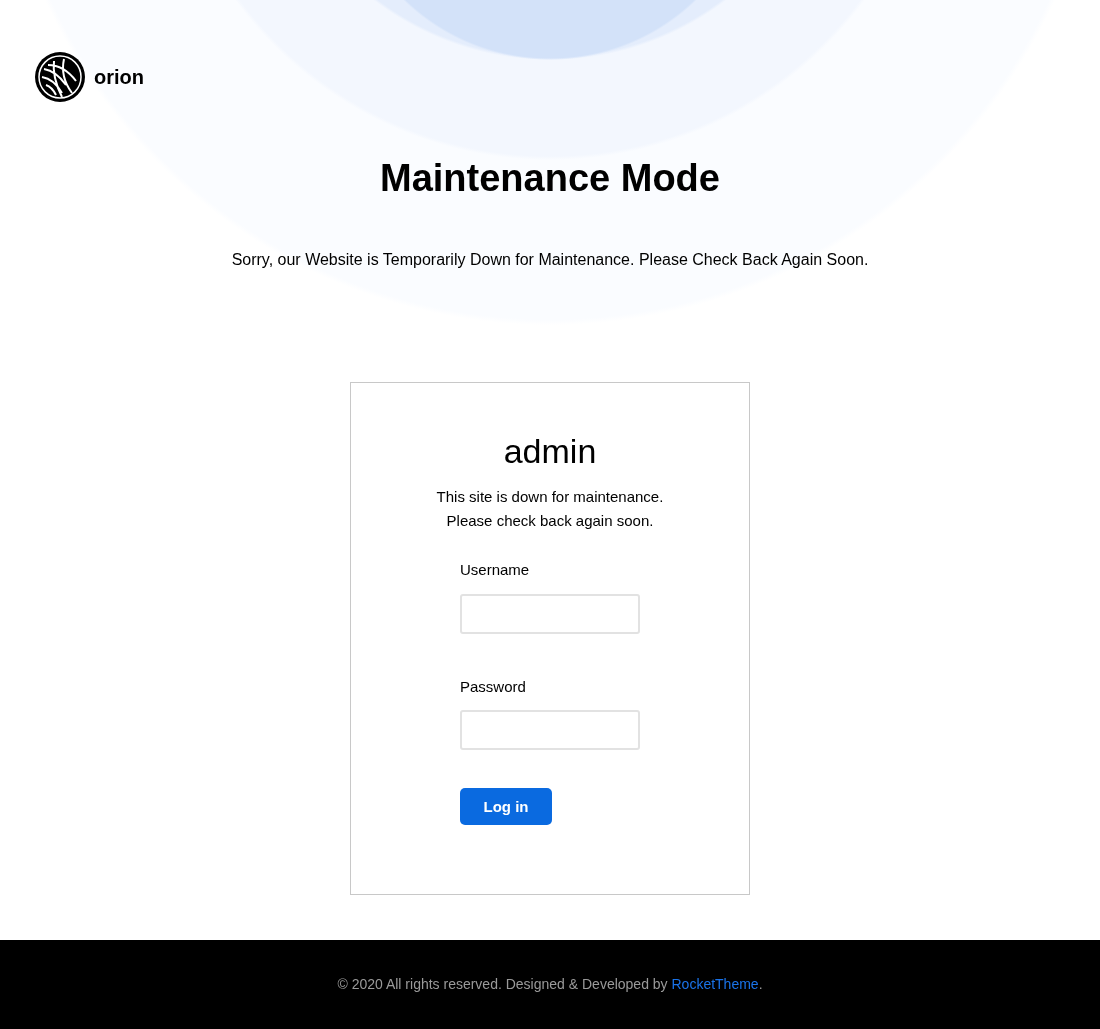 This screenshot has width=1100, height=1029. I want to click on notice-text: This site is down for maintenance., so click(550, 497).